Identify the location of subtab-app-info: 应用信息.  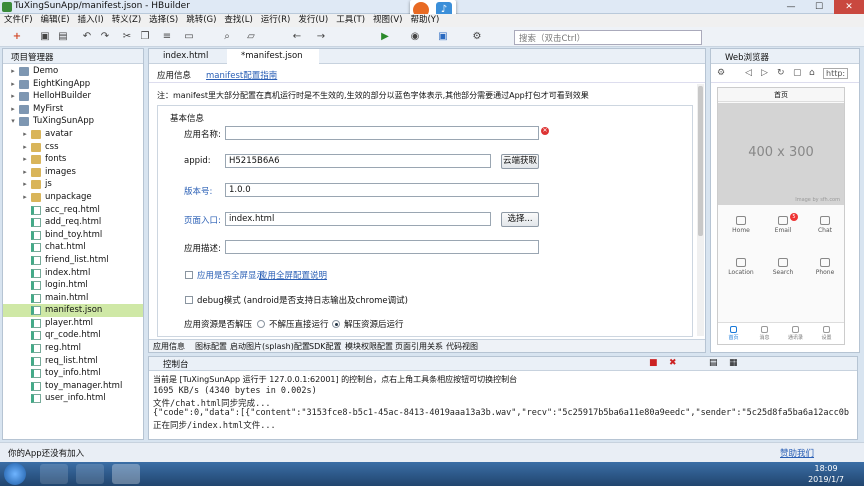
(174, 75).